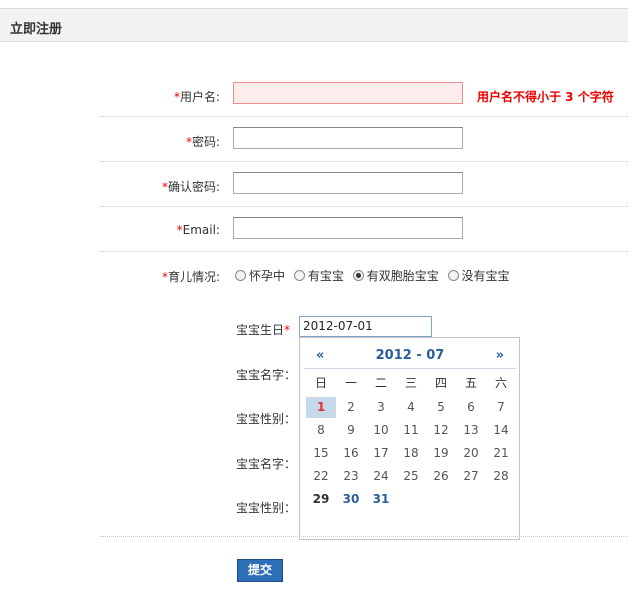 The image size is (628, 604). Describe the element at coordinates (441, 453) in the screenshot. I see `calendar-day: 19` at that location.